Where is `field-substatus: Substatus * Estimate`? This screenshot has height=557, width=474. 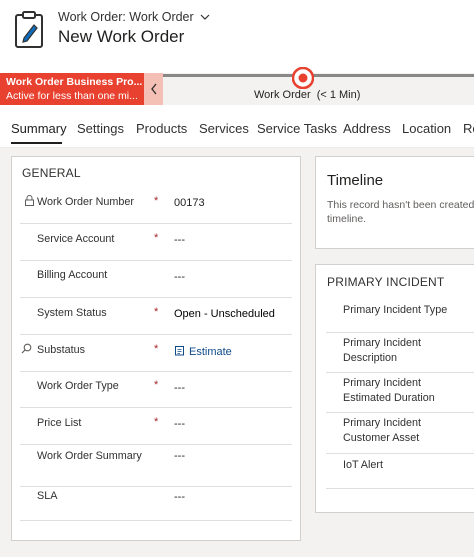
field-substatus: Substatus * Estimate is located at coordinates (156, 353).